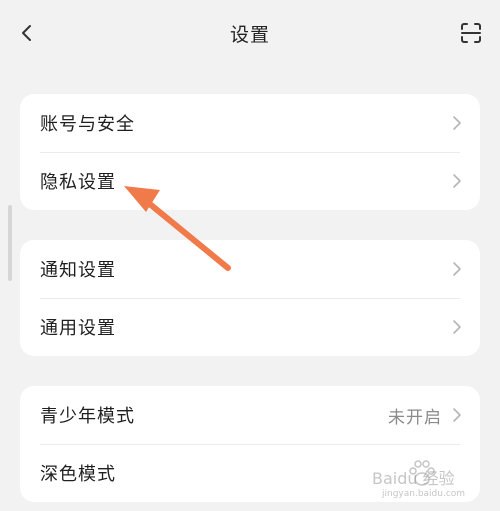  I want to click on baidu-watermark: Baidu 经验 jingyan.baidu.com, so click(432, 481).